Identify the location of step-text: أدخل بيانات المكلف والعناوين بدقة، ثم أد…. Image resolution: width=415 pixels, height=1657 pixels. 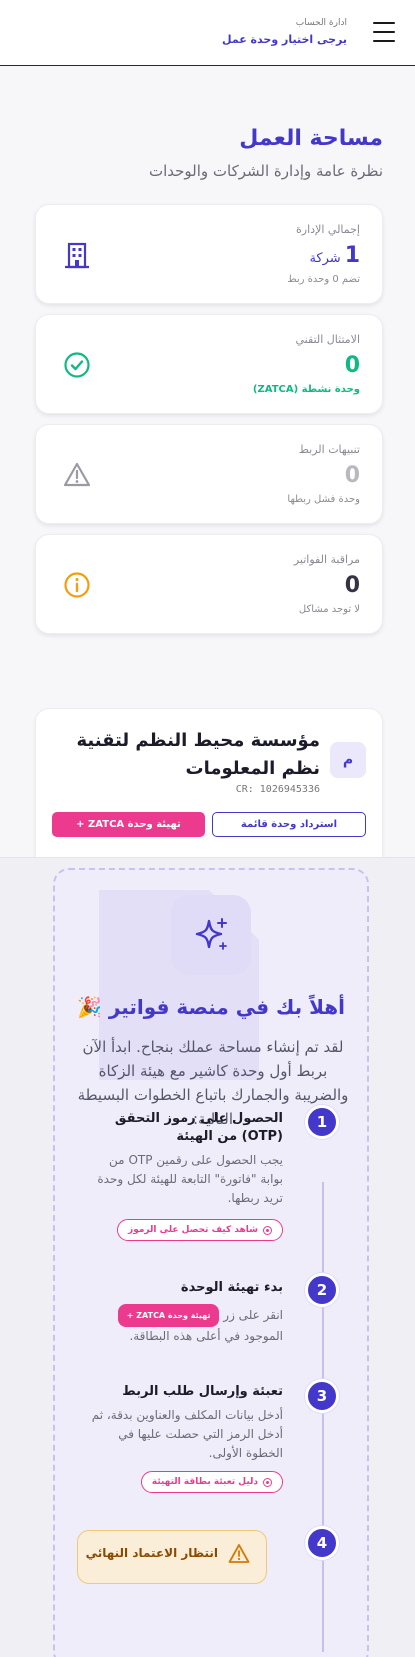
(187, 1434).